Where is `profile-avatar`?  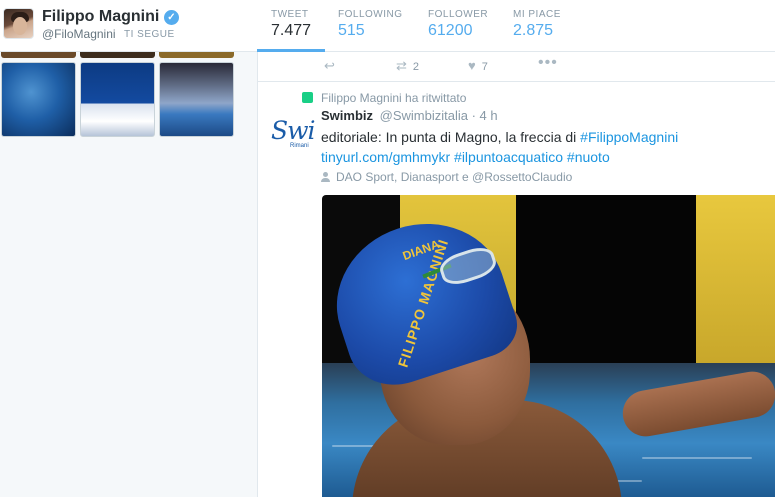
profile-avatar is located at coordinates (18, 23).